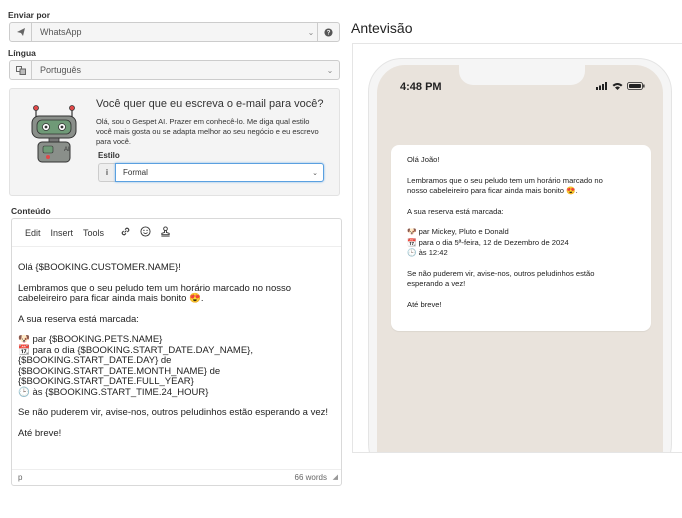 The image size is (682, 518). Describe the element at coordinates (61, 70) in the screenshot. I see `language-value: Português` at that location.